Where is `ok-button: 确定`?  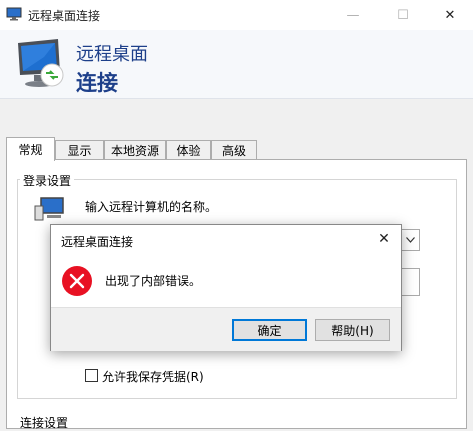 ok-button: 确定 is located at coordinates (269, 330).